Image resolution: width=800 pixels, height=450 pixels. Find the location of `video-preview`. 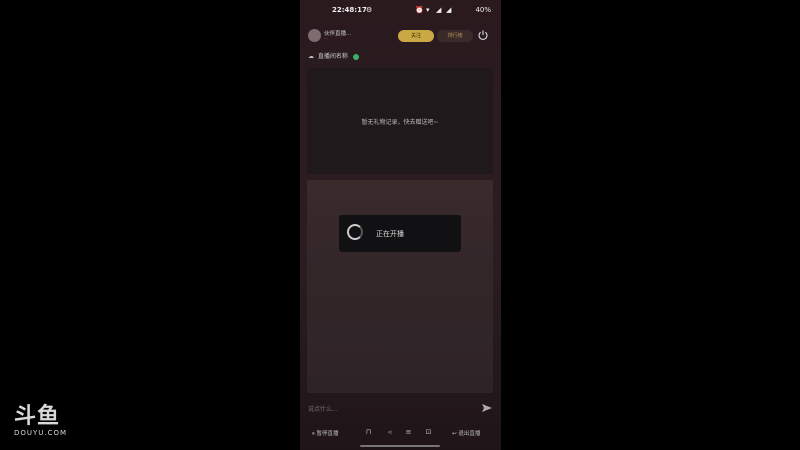

video-preview is located at coordinates (400, 286).